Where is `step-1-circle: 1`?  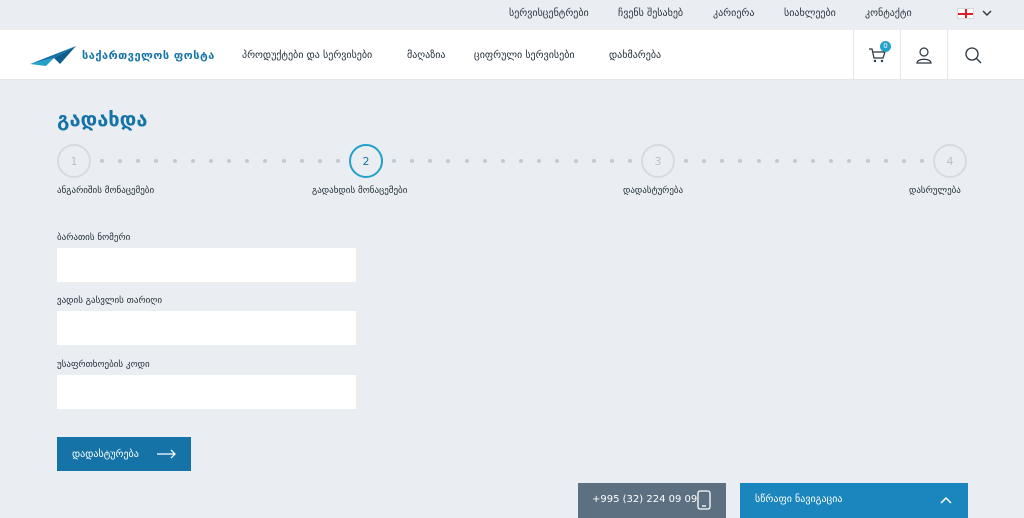 step-1-circle: 1 is located at coordinates (74, 161).